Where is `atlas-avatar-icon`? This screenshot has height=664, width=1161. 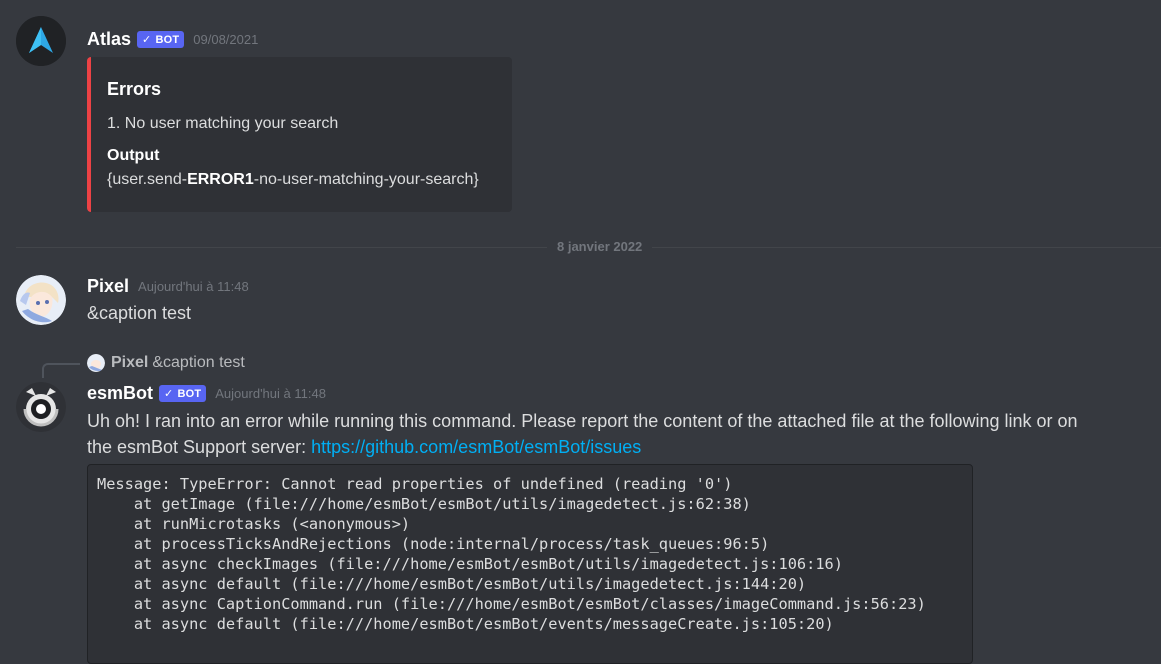
atlas-avatar-icon is located at coordinates (41, 41).